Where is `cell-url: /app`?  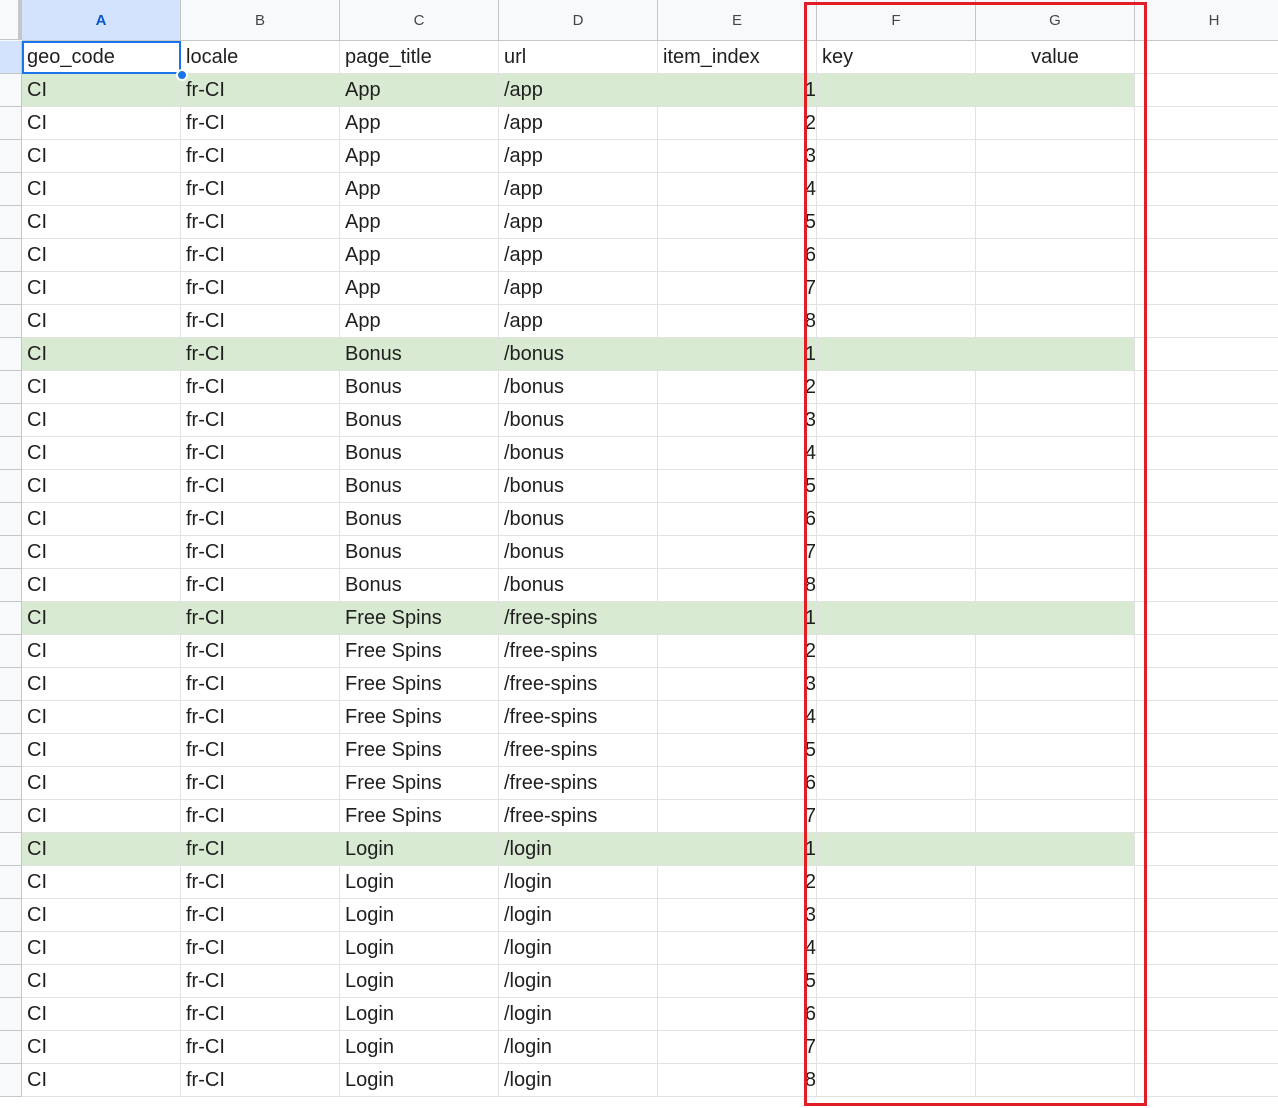
cell-url: /app is located at coordinates (578, 156).